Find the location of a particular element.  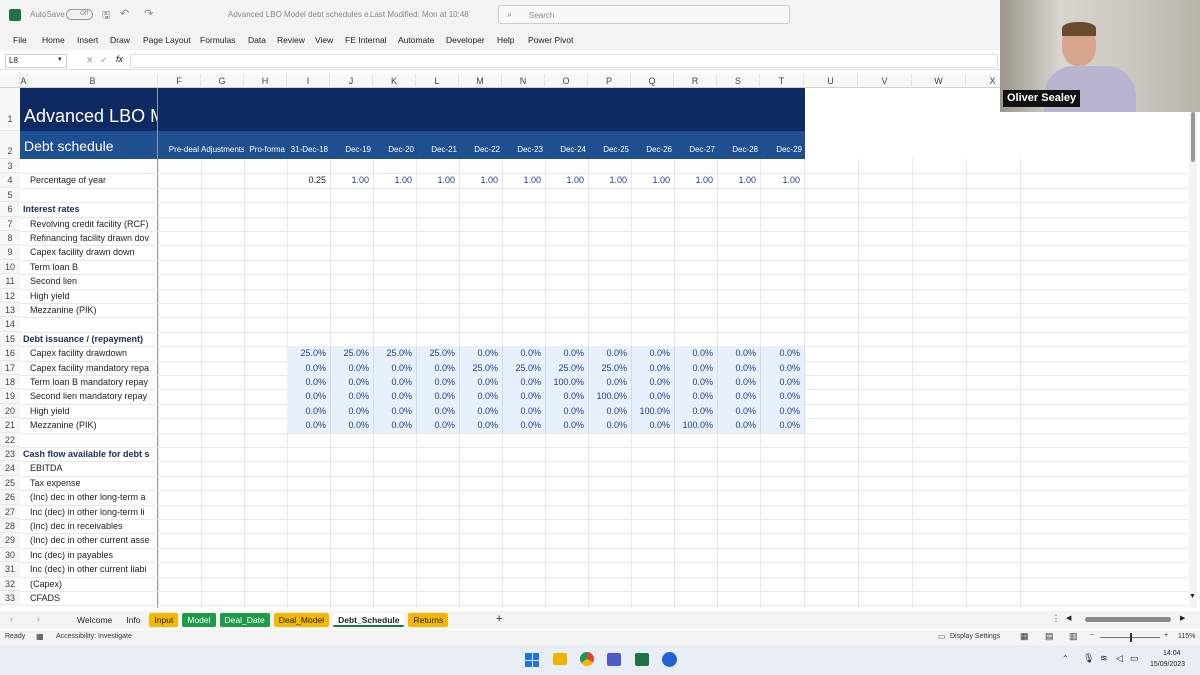

row-label-13: Mezzanine (PIK) is located at coordinates (93, 310).